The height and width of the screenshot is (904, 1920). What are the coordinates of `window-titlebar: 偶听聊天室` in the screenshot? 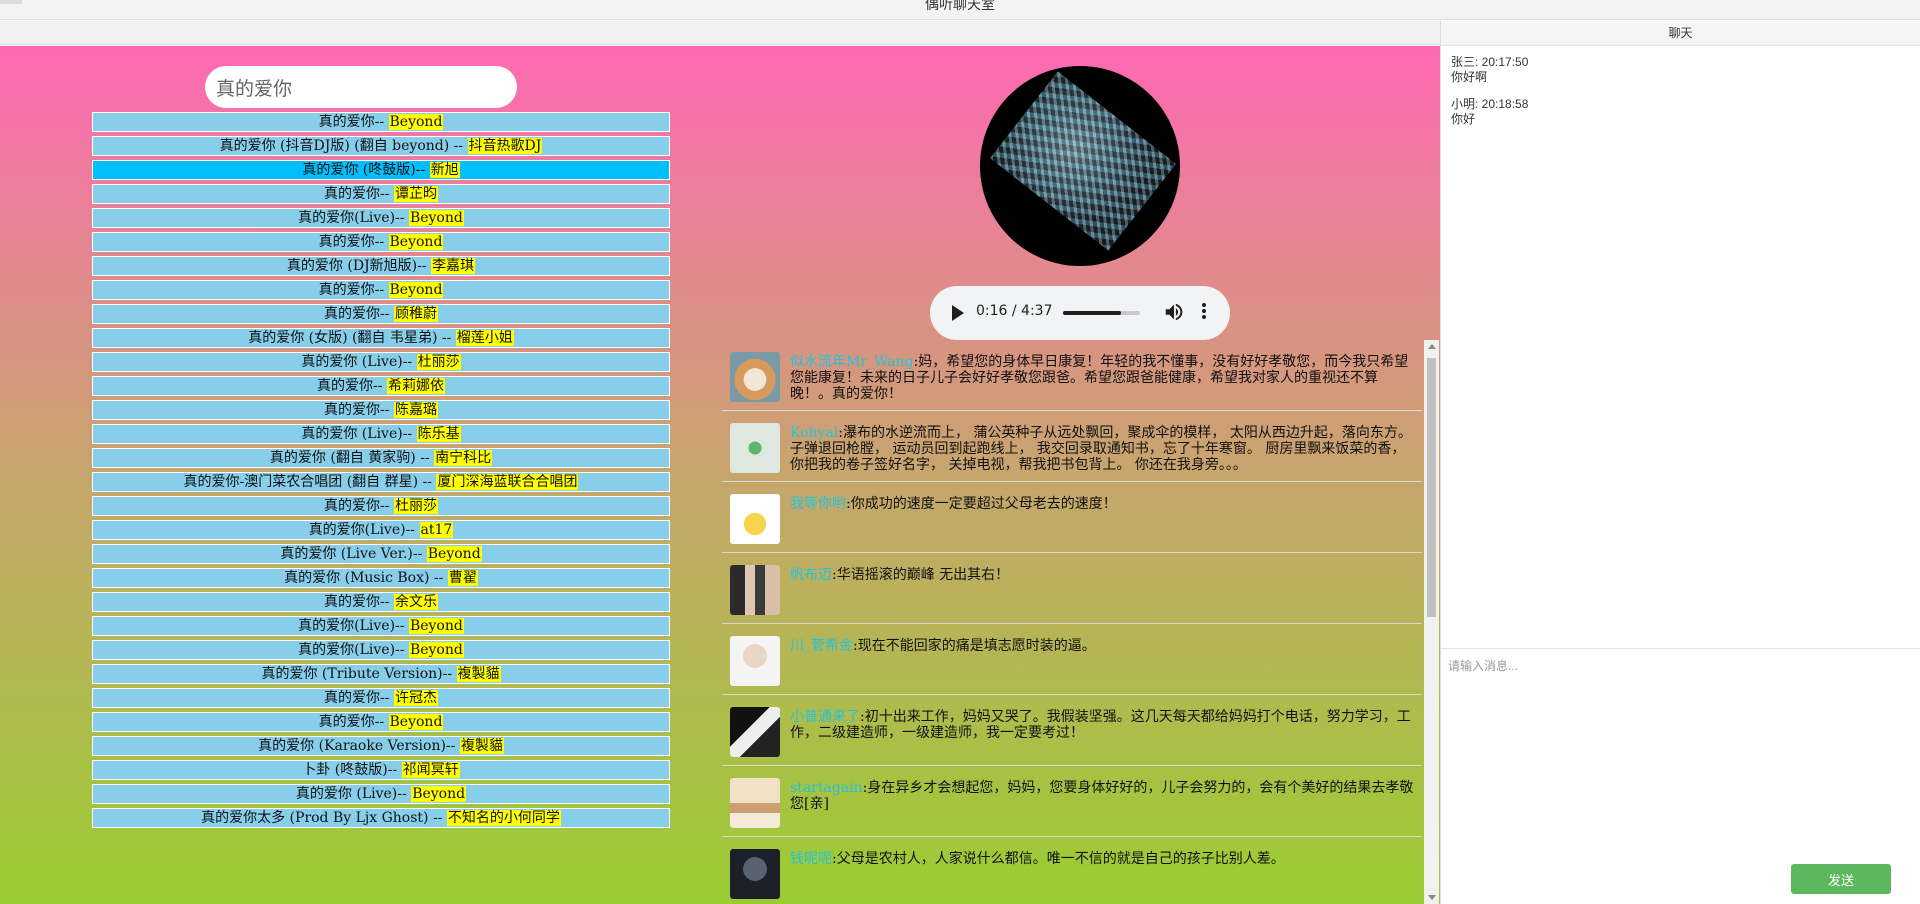 It's located at (960, 10).